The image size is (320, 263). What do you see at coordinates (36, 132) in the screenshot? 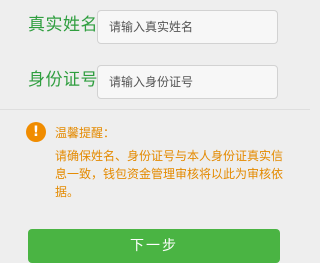
I see `warning-icon: !` at bounding box center [36, 132].